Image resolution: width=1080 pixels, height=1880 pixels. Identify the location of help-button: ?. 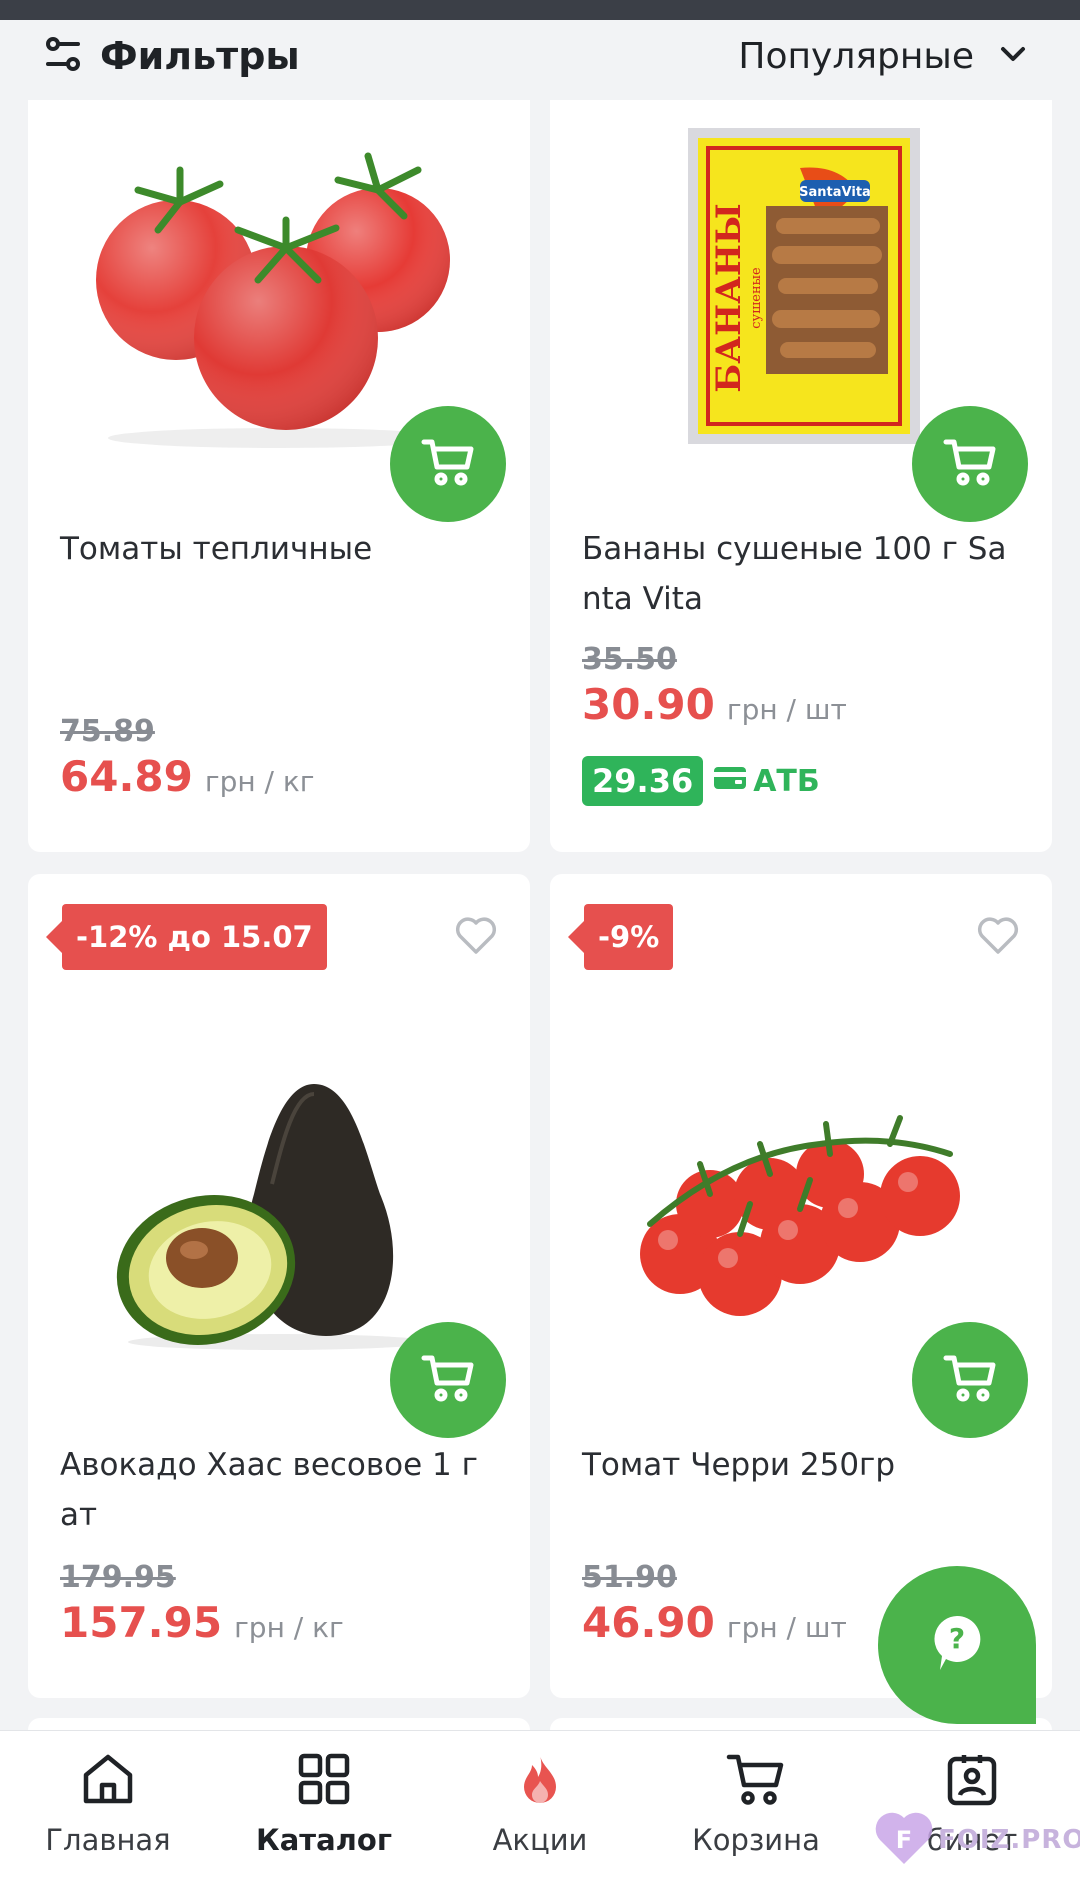
(957, 1645).